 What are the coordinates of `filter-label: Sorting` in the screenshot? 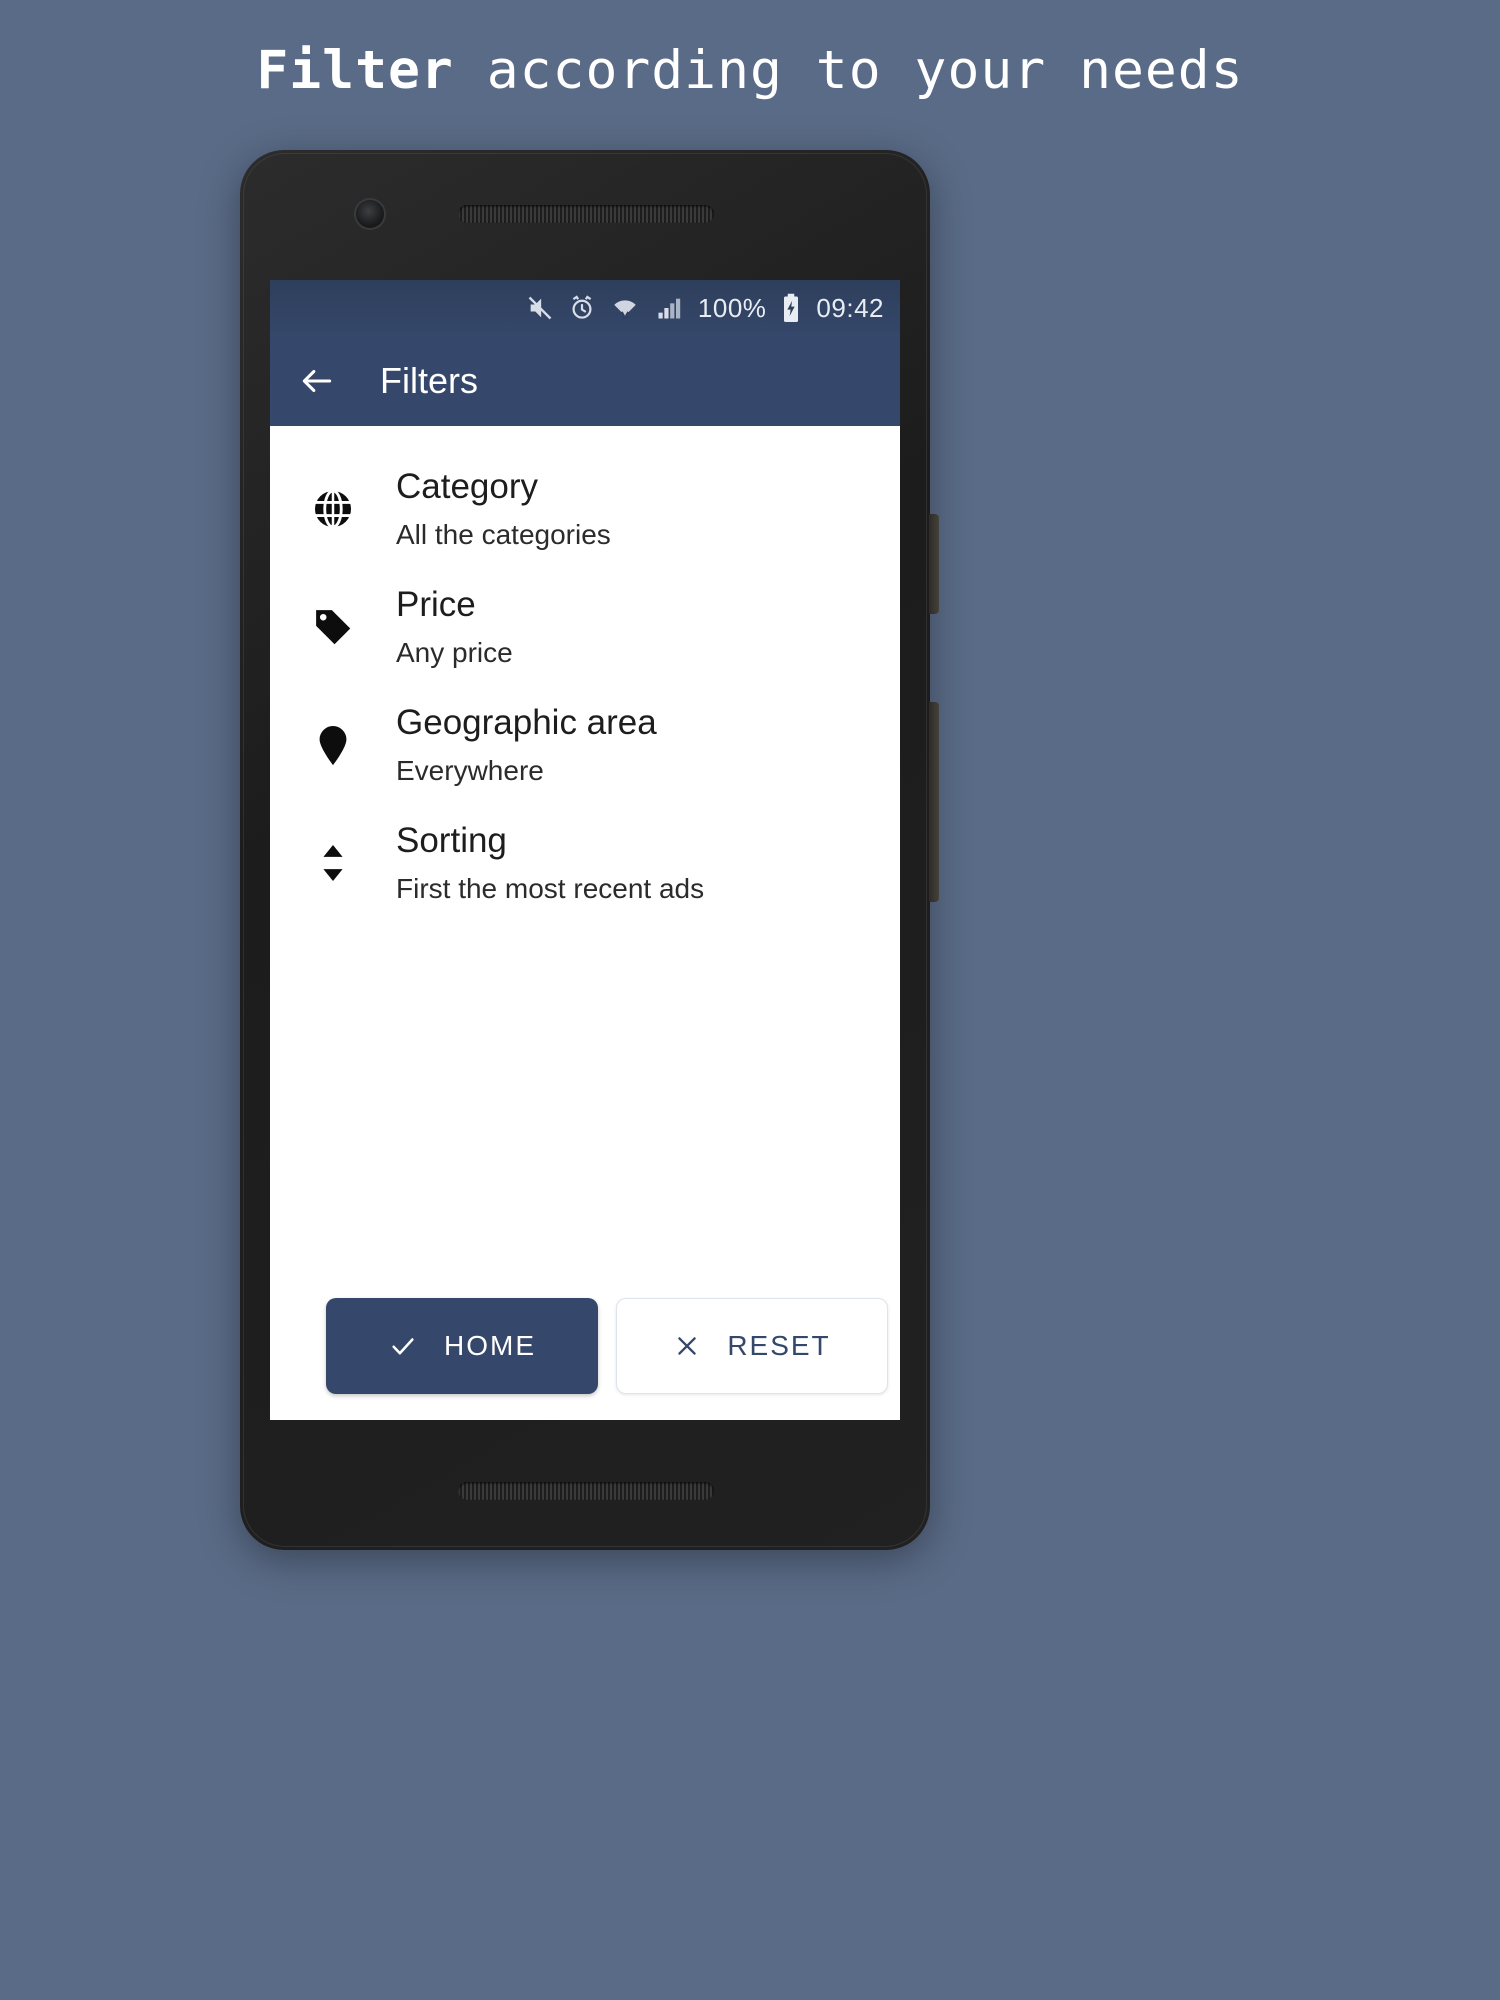 It's located at (451, 840).